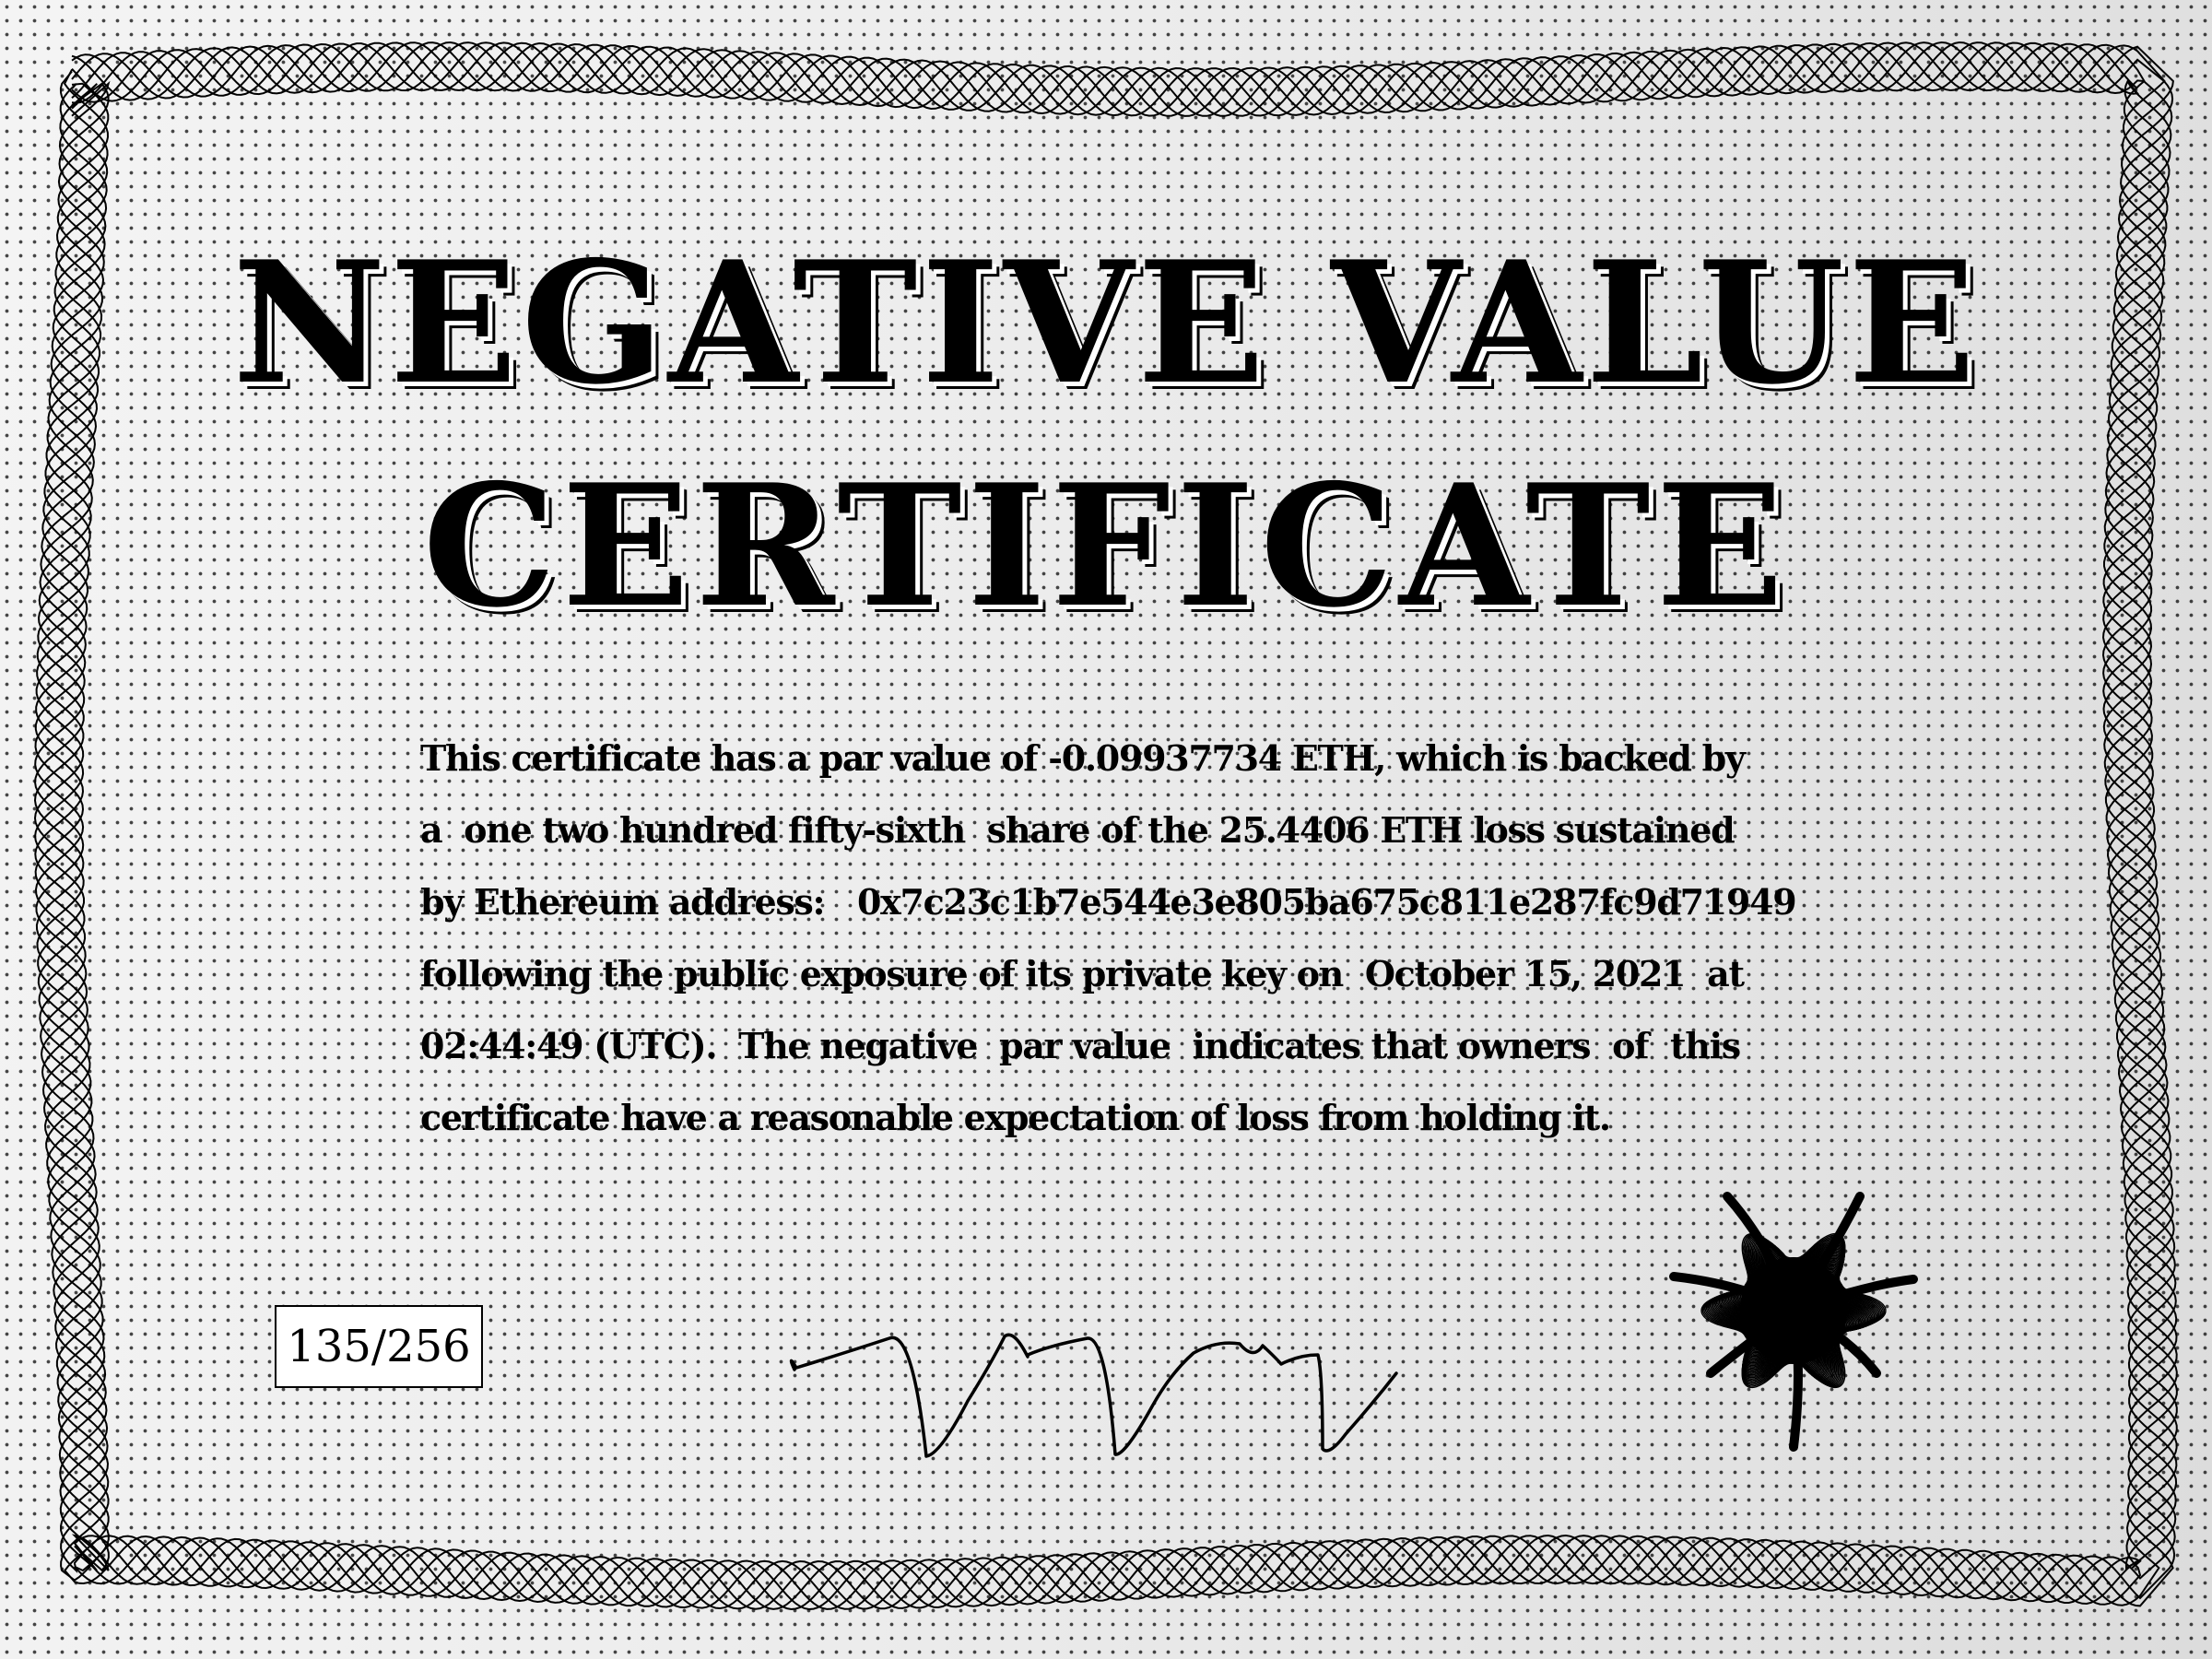  I want to click on seal-emblem, so click(1793, 1322).